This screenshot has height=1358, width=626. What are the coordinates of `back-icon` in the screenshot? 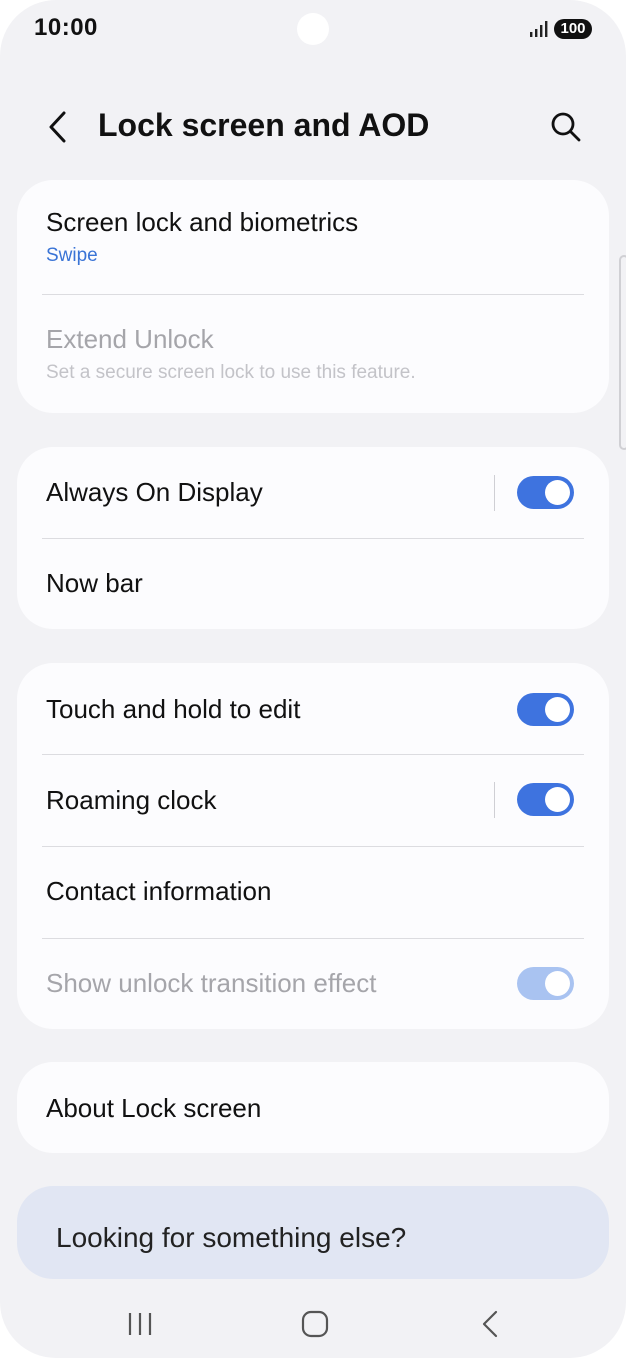 It's located at (490, 1324).